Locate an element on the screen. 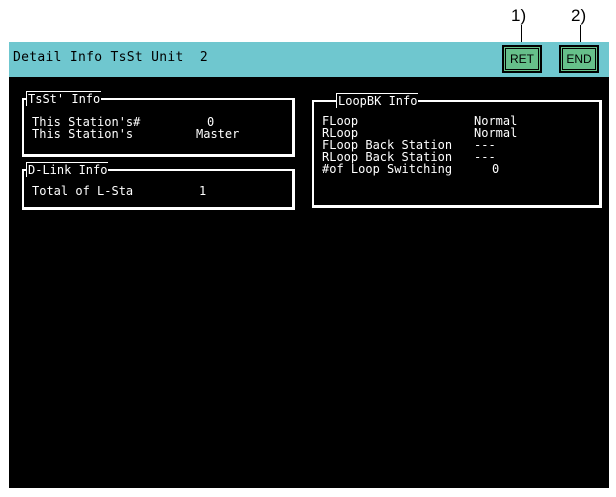 This screenshot has height=497, width=616. tsst-row-1-label: This Station's is located at coordinates (83, 134).